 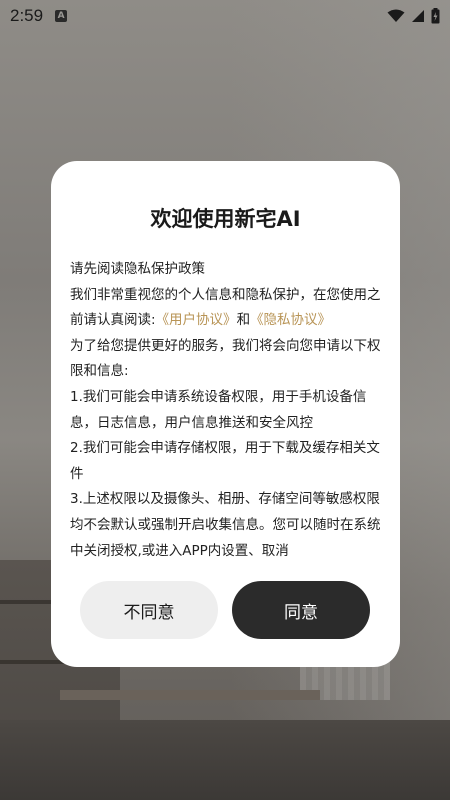 I want to click on permission-item-storage: 2.我们可能会申请存储权限，用于下载及缓存相关文件, so click(x=225, y=461).